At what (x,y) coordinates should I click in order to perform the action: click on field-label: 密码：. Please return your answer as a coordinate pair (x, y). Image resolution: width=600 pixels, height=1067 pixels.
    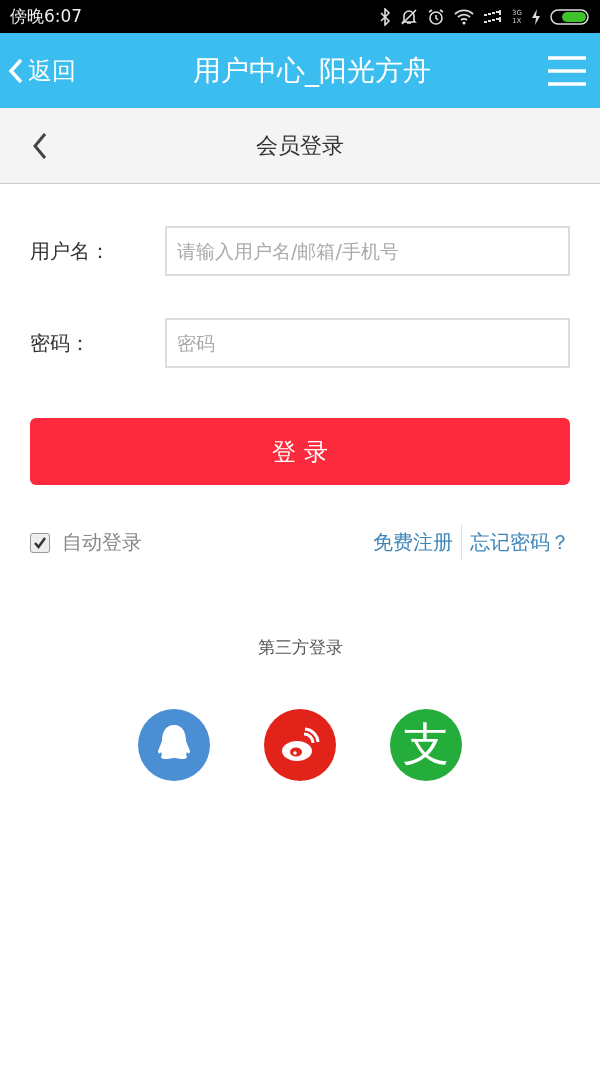
    Looking at the image, I should click on (60, 343).